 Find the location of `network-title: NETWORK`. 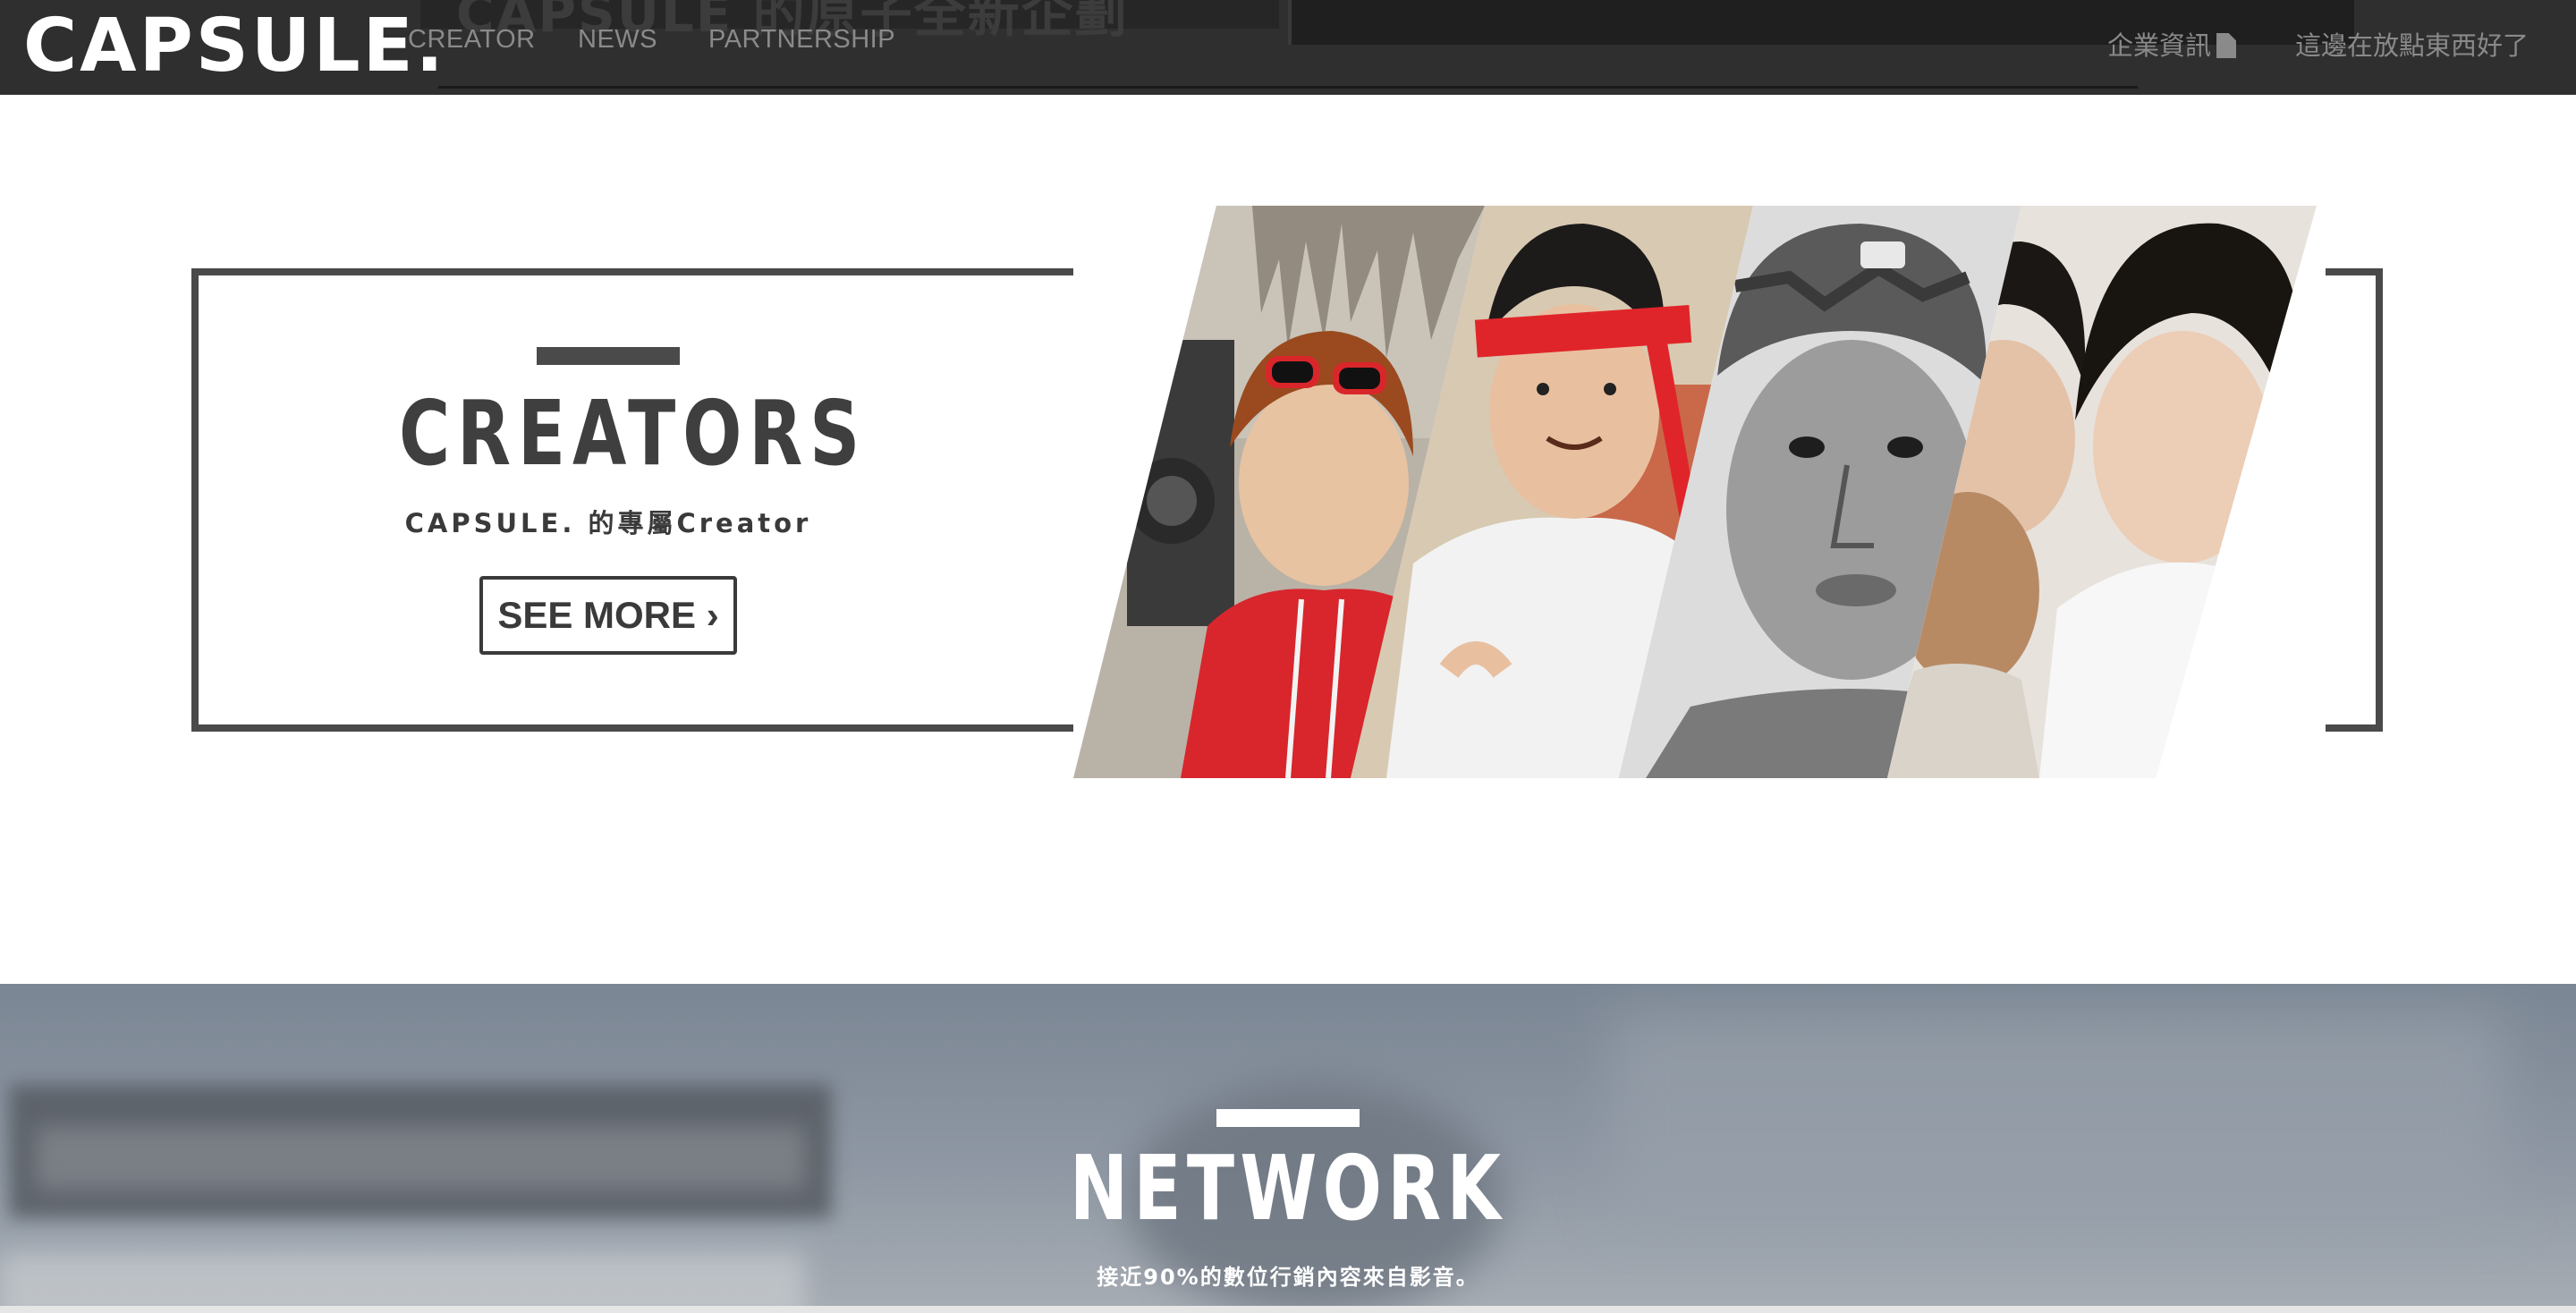

network-title: NETWORK is located at coordinates (1288, 1188).